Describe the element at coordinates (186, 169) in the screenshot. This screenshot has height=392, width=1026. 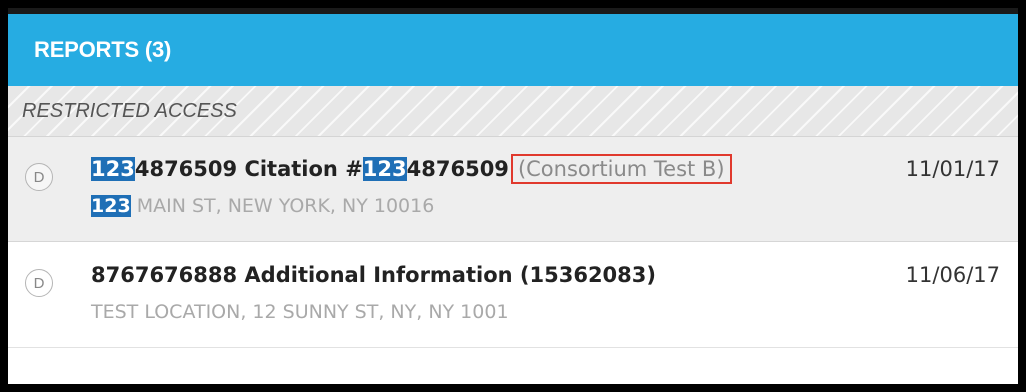
I see `report-id-rest: 4876509` at that location.